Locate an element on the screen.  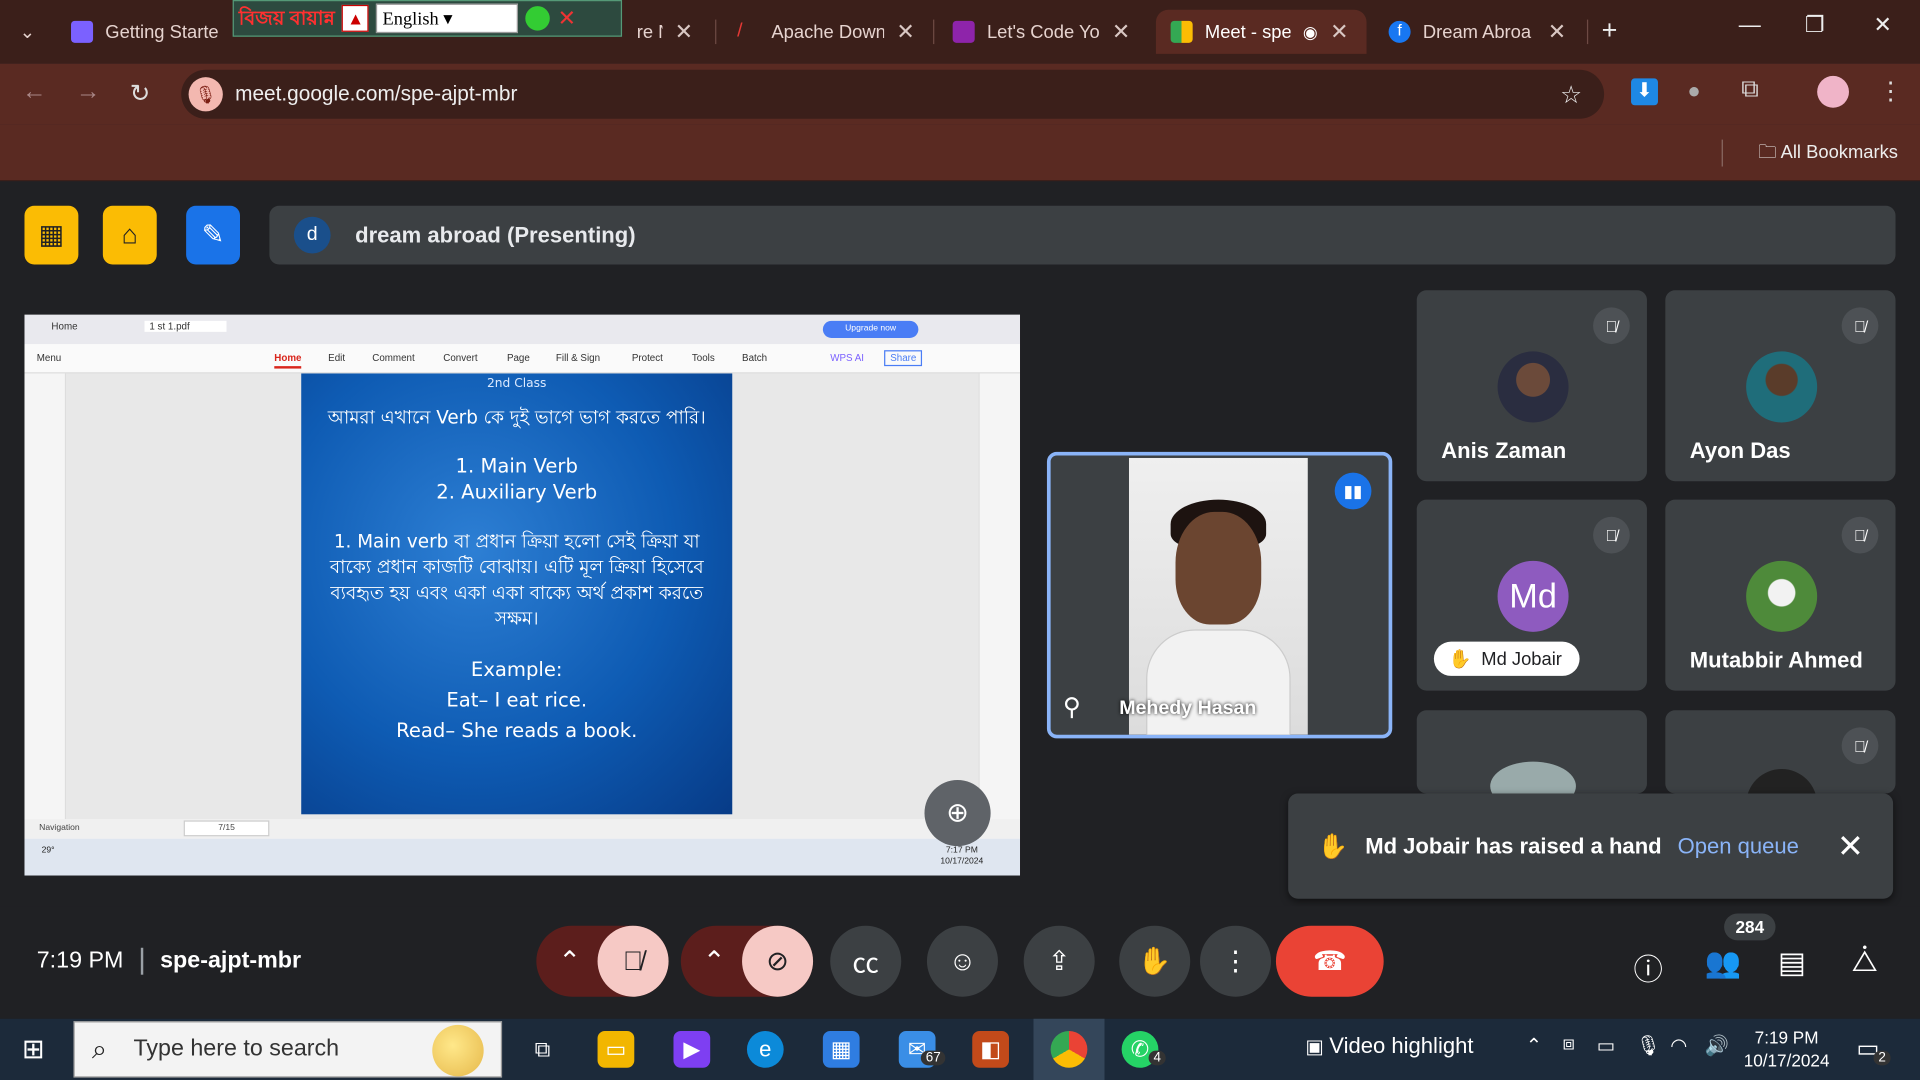
extension-icon: ● is located at coordinates (1693, 91).